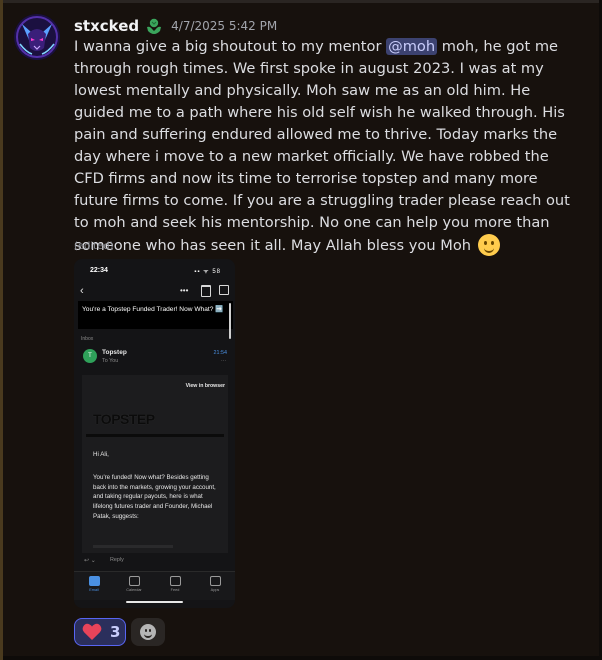  I want to click on reply-bar: ↩ ⌄ Reply, so click(155, 562).